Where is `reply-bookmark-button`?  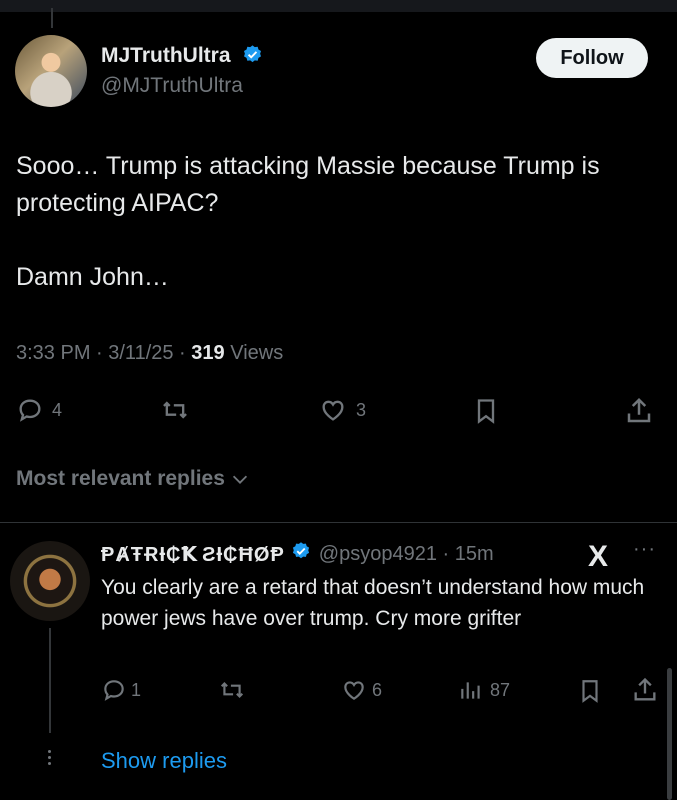
reply-bookmark-button is located at coordinates (590, 691).